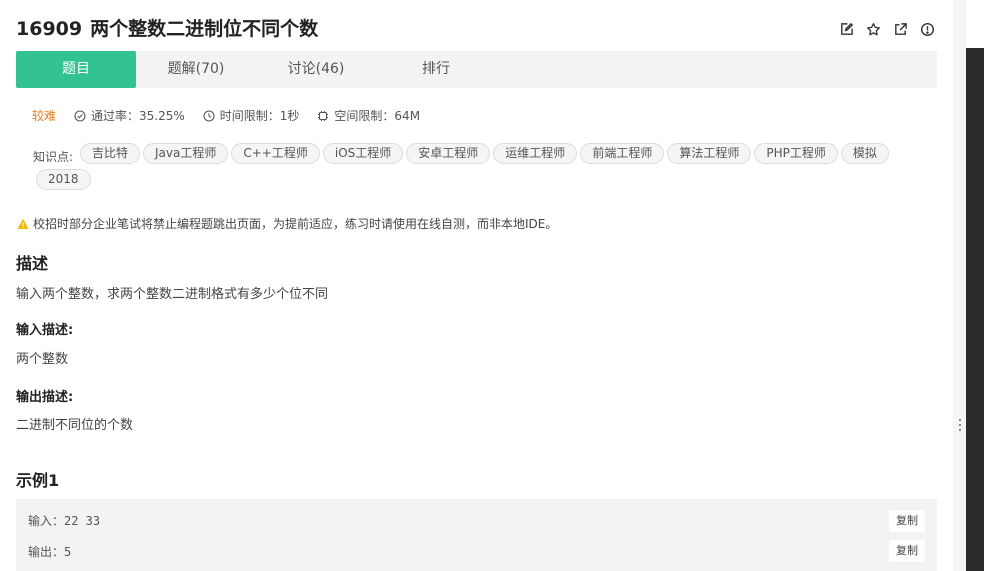  I want to click on tag-item: Java工程师, so click(186, 153).